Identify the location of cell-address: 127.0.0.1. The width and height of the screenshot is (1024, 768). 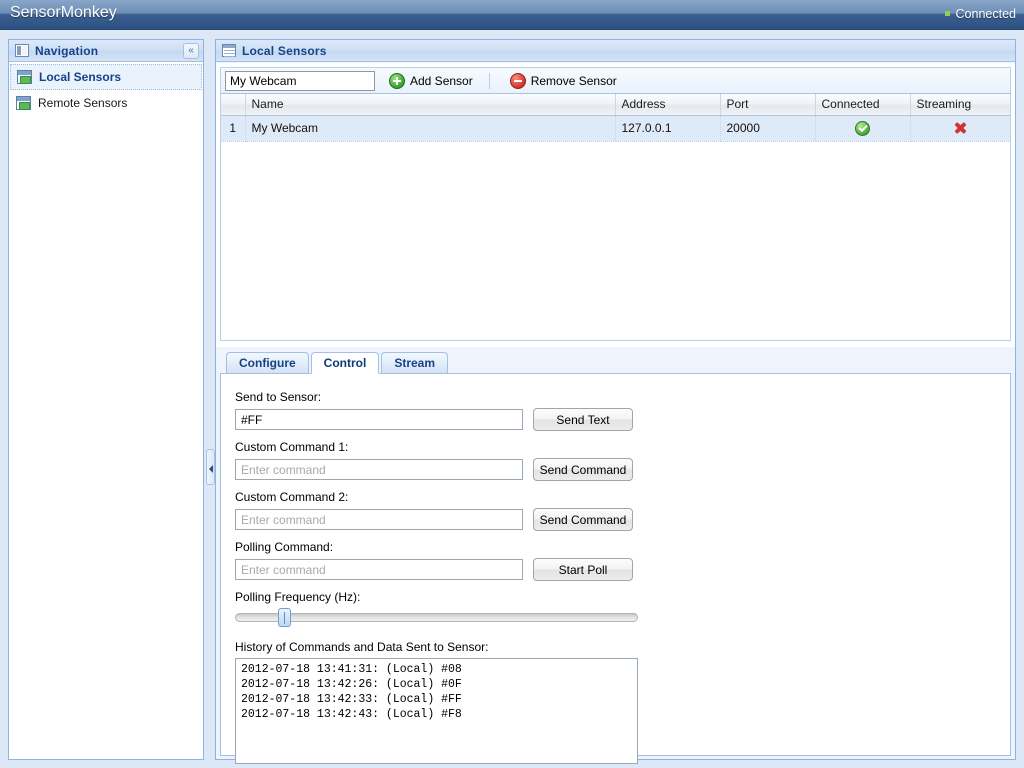
(668, 128).